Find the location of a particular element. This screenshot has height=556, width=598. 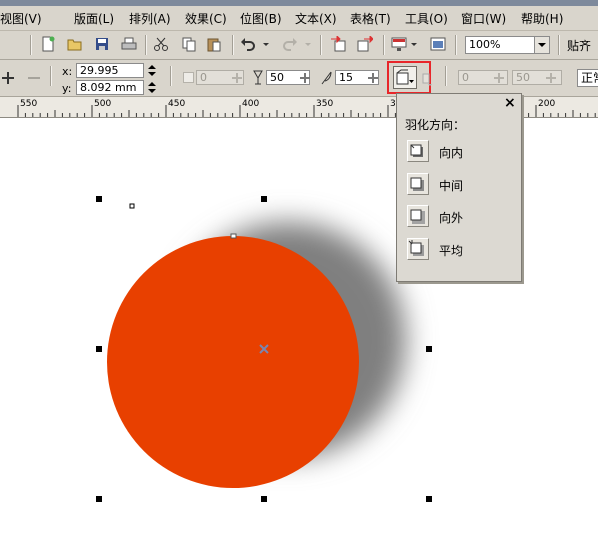

feather-option-label: 向内 is located at coordinates (451, 153).